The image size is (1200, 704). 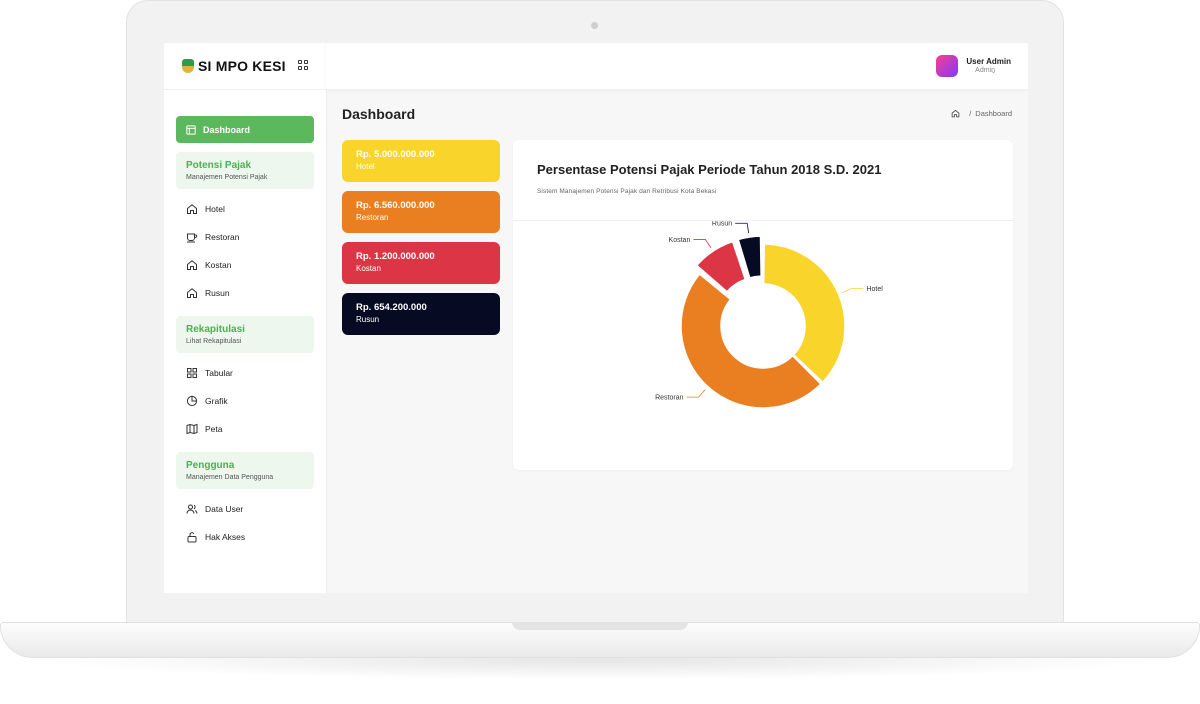 I want to click on laptop-notch, so click(x=600, y=626).